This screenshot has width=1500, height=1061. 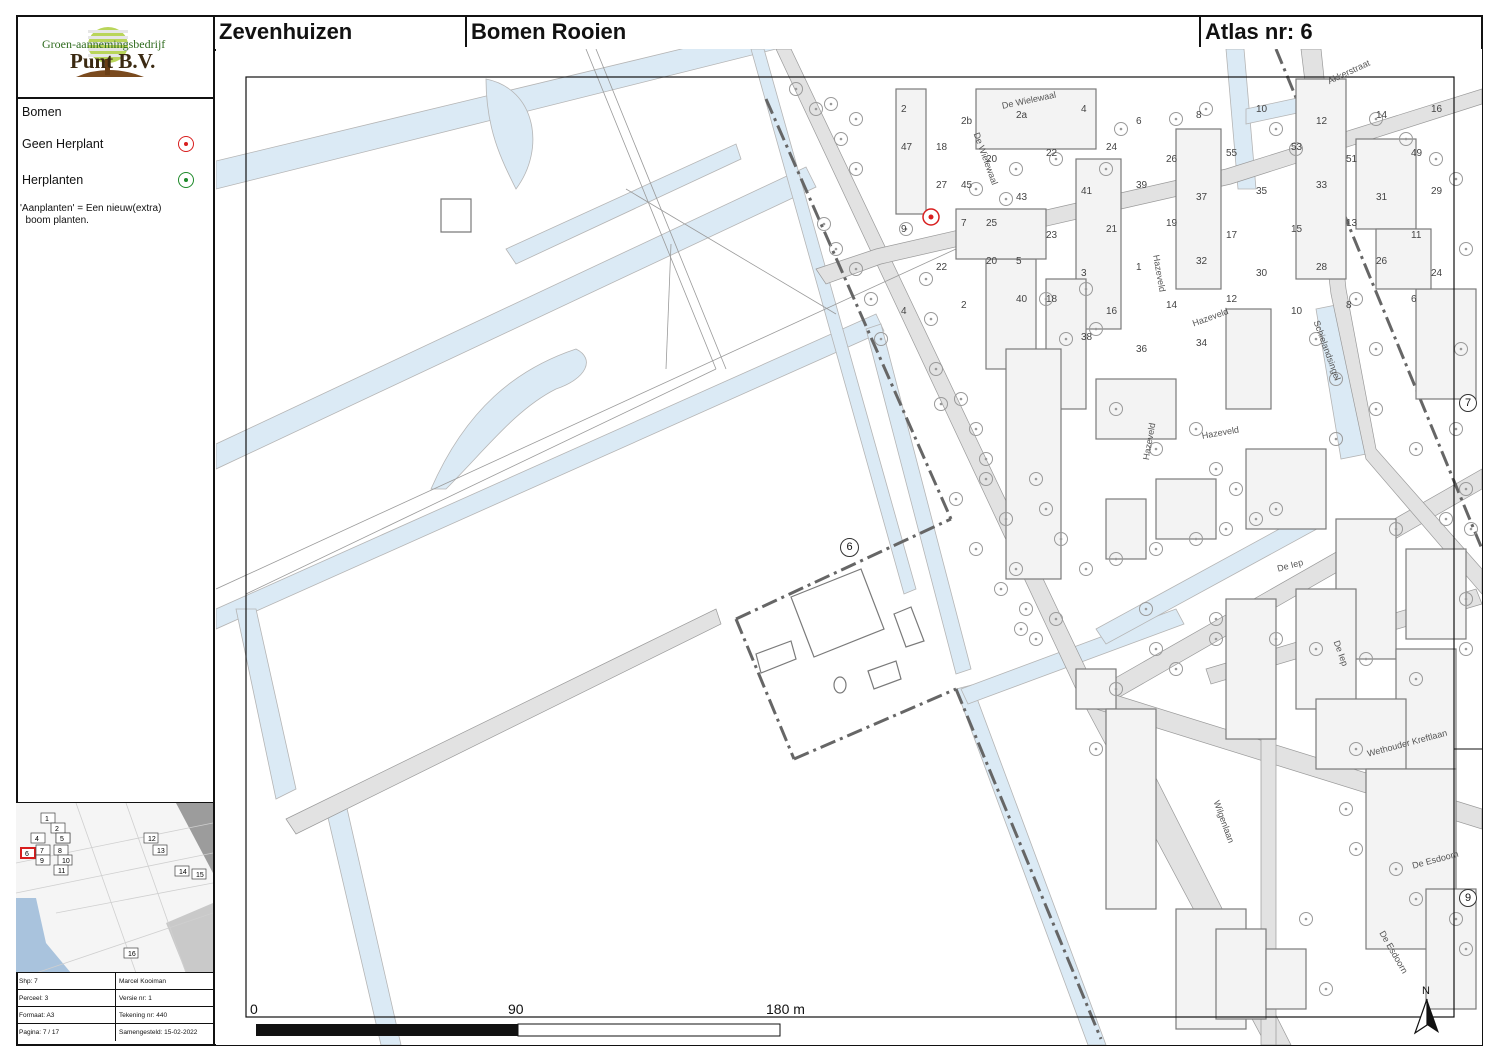 I want to click on building-number: 2, so click(x=964, y=305).